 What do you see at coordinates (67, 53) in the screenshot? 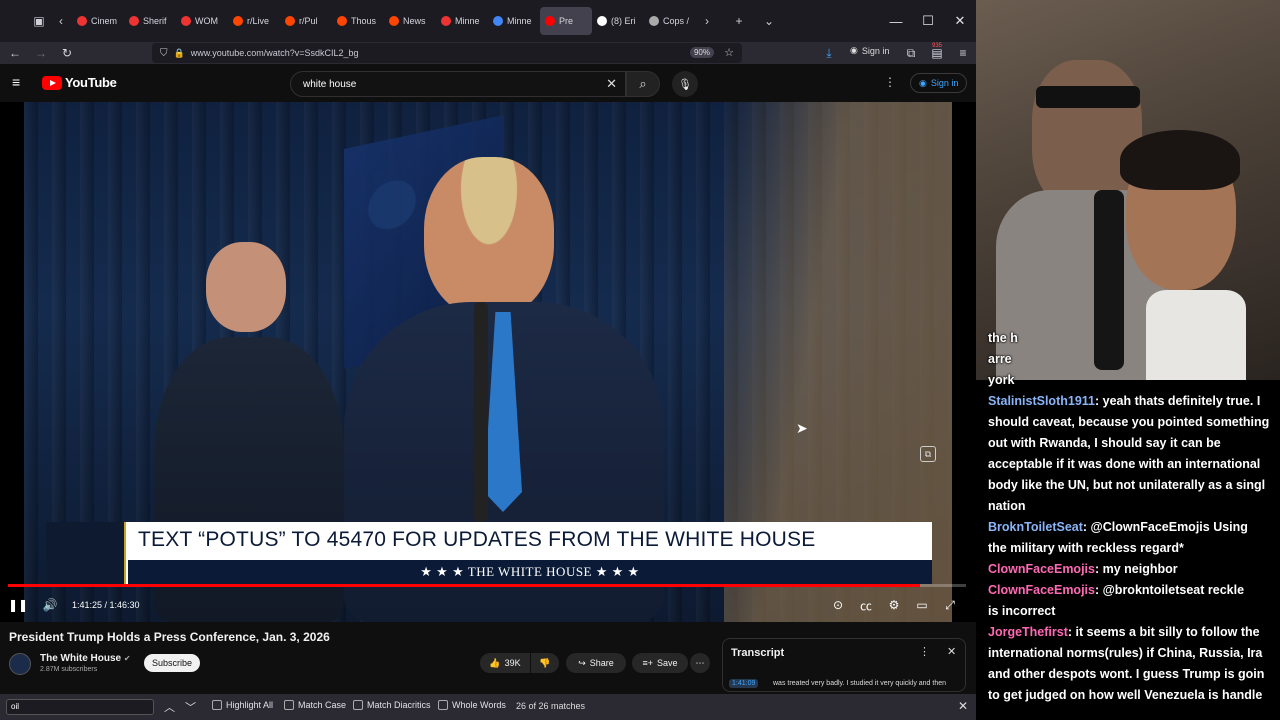
I see `reload-icon: ↻` at bounding box center [67, 53].